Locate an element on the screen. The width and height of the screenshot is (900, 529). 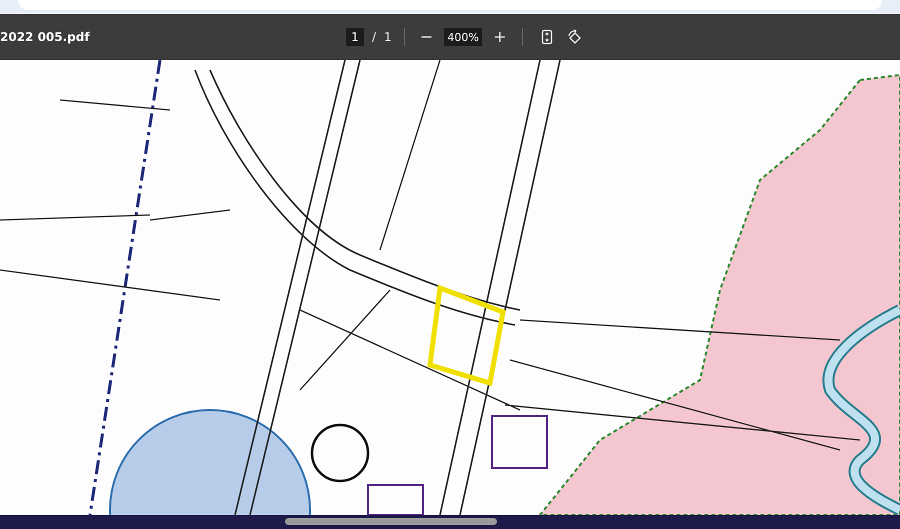
rotate-icon is located at coordinates (574, 37).